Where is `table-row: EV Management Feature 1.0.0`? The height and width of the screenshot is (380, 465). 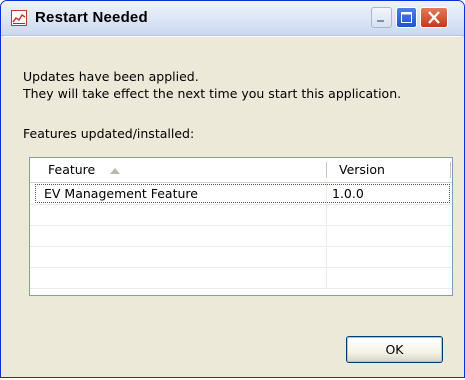
table-row: EV Management Feature 1.0.0 is located at coordinates (241, 194).